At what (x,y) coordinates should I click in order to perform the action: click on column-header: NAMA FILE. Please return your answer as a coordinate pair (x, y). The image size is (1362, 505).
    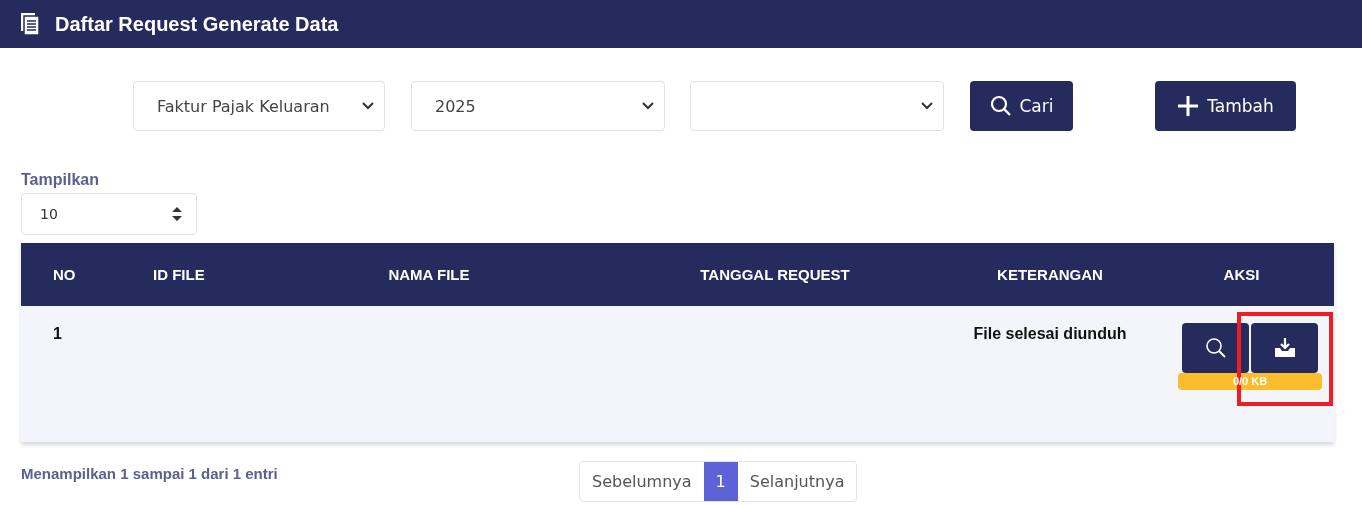
    Looking at the image, I should click on (429, 274).